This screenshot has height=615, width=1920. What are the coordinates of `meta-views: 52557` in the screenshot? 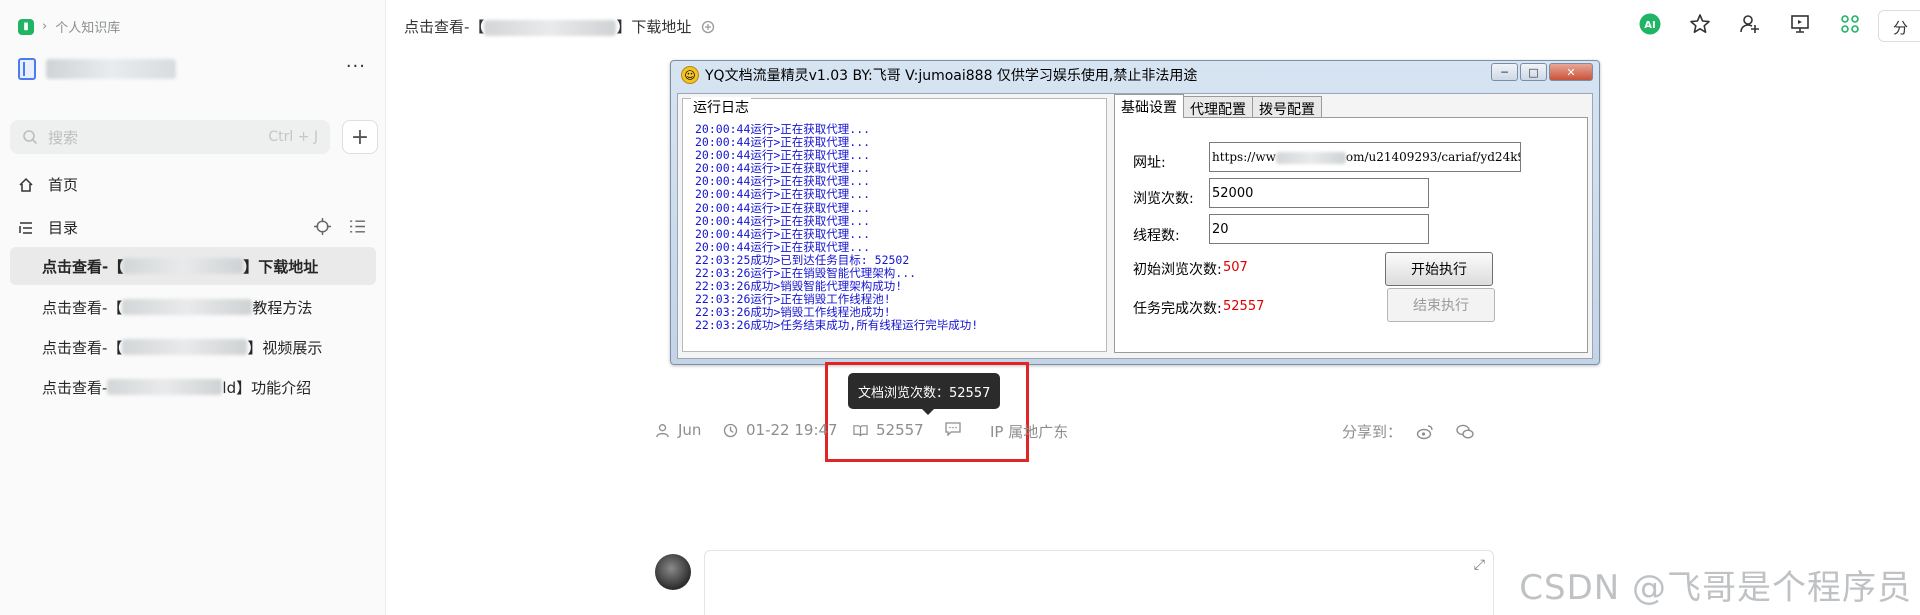 It's located at (888, 430).